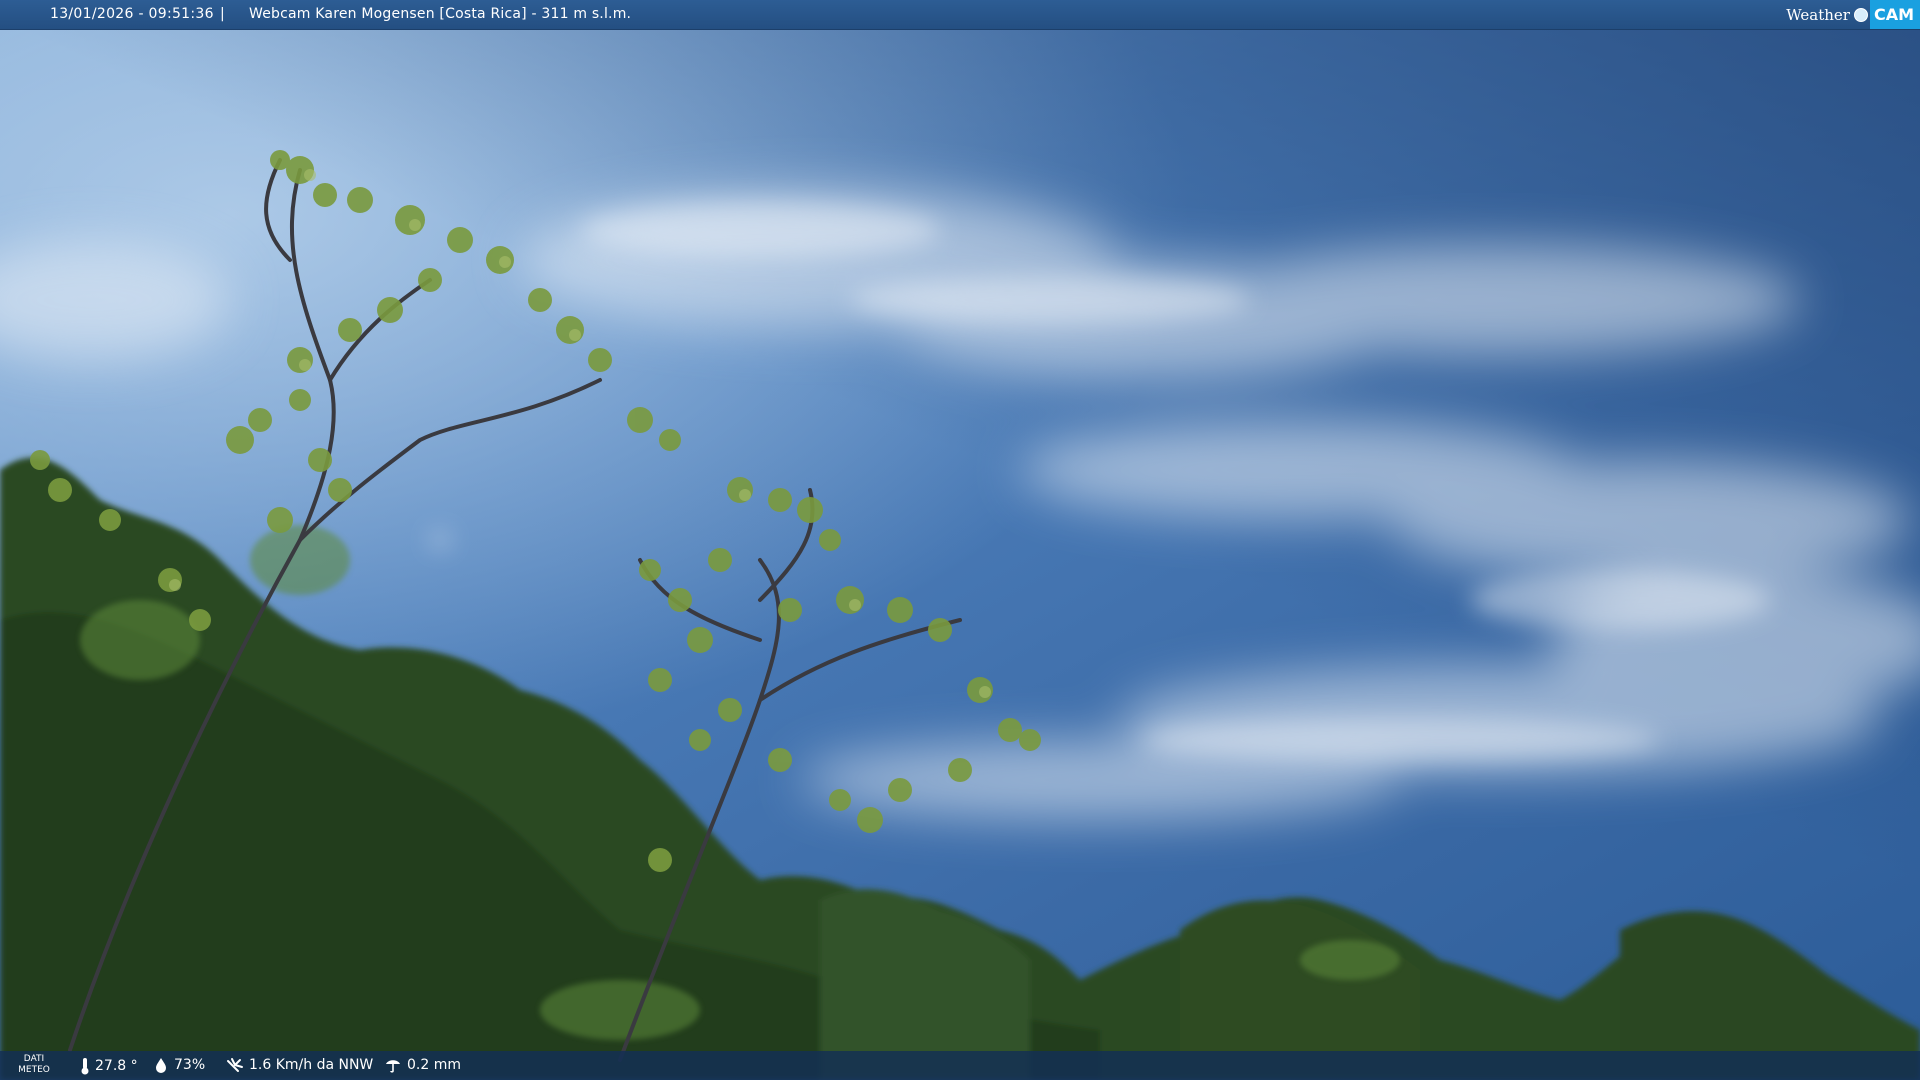  Describe the element at coordinates (161, 1065) in the screenshot. I see `humidity-drop-icon` at that location.